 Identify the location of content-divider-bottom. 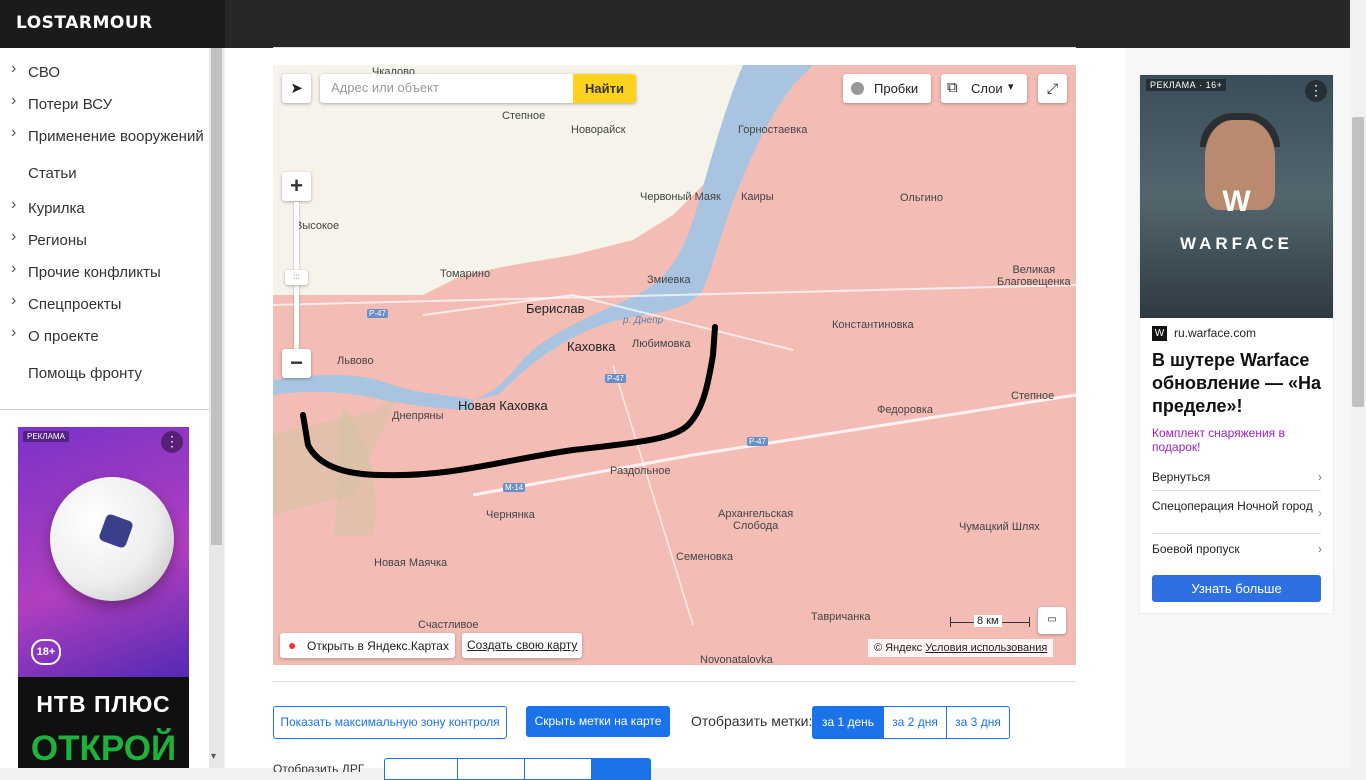
(674, 681).